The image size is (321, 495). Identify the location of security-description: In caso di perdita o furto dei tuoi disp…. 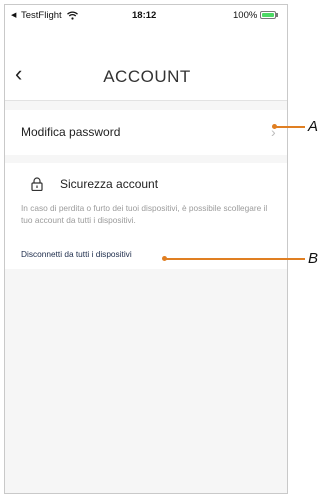
(144, 214).